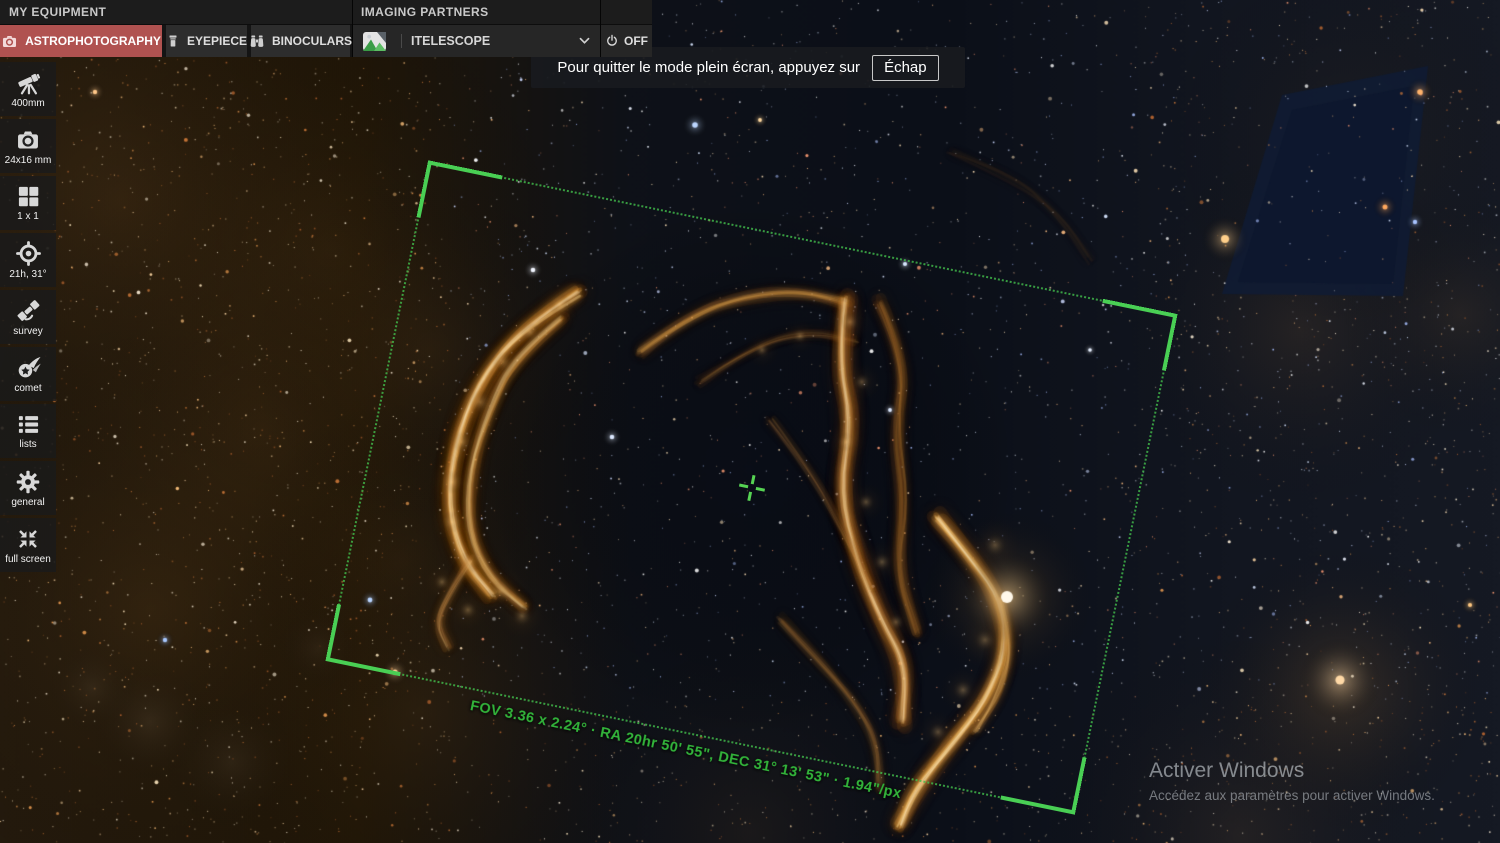  I want to click on tab-label: BINOCULARS, so click(312, 41).